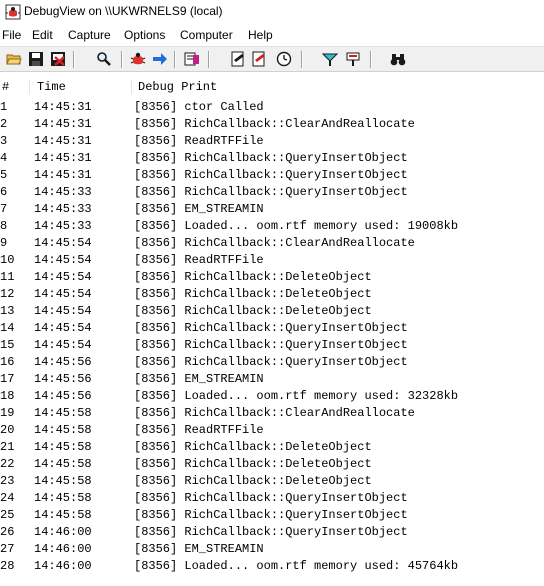 This screenshot has height=586, width=544. Describe the element at coordinates (7, 311) in the screenshot. I see `row-number: 13` at that location.